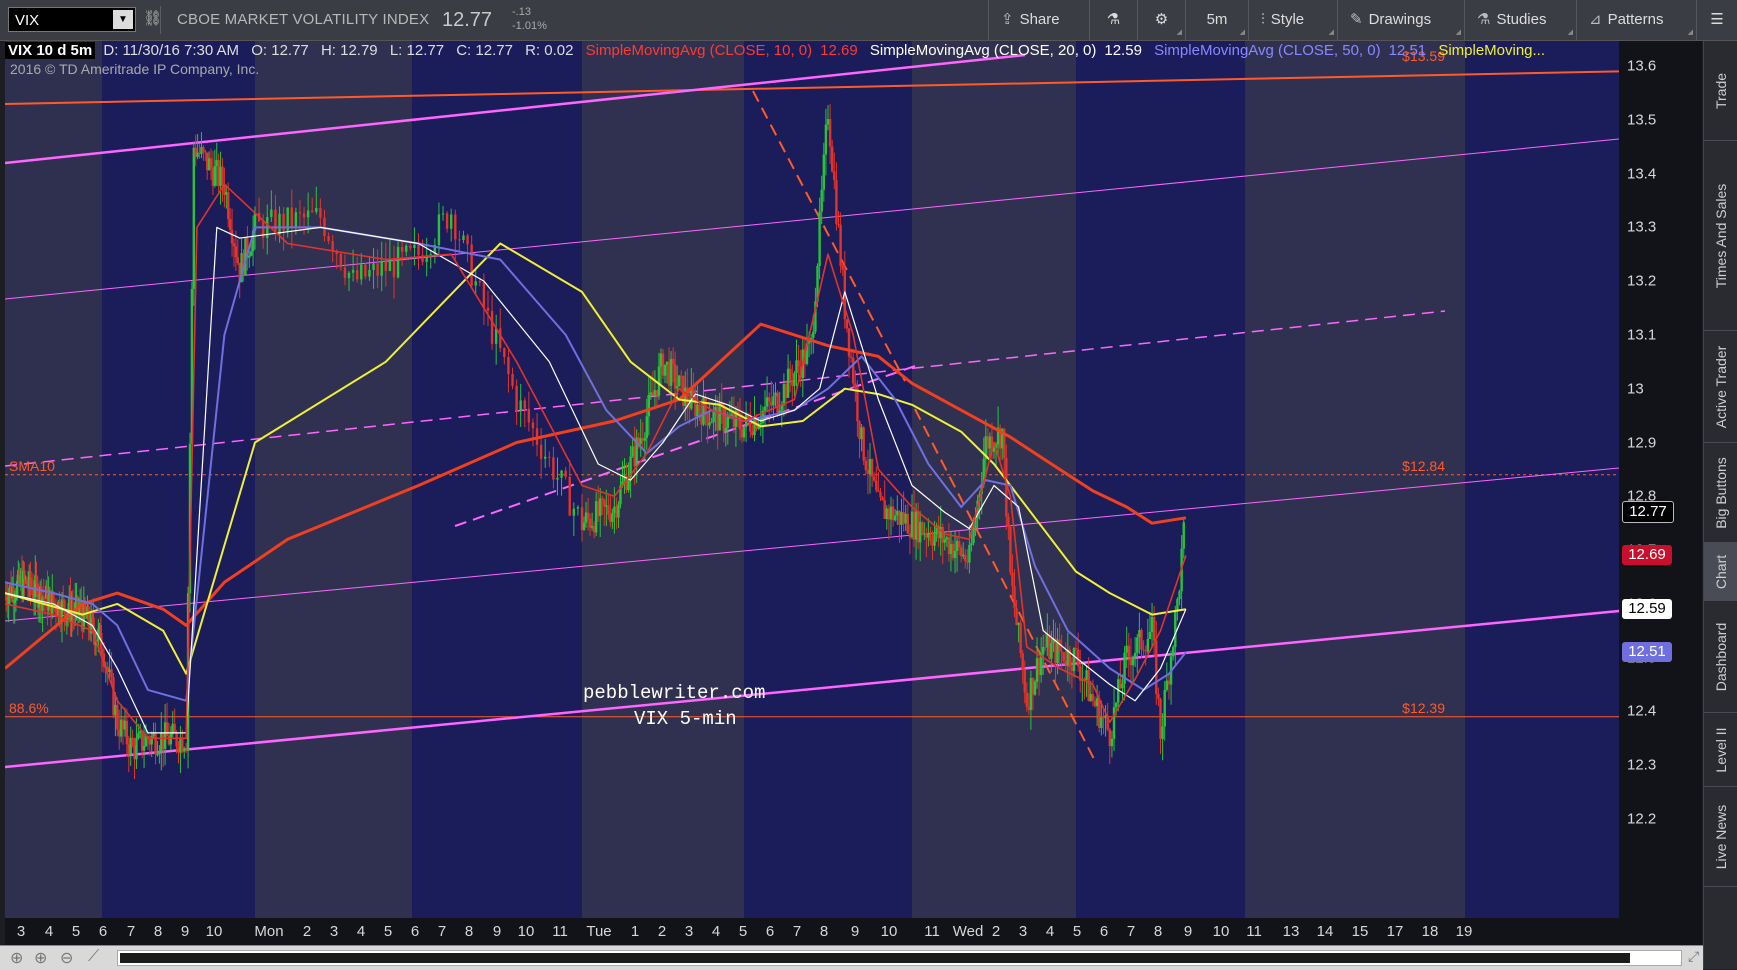 The image size is (1737, 970). What do you see at coordinates (699, 50) in the screenshot?
I see `sma10-legend: SimpleMovingAvg (CLOSE, 10, 0)` at bounding box center [699, 50].